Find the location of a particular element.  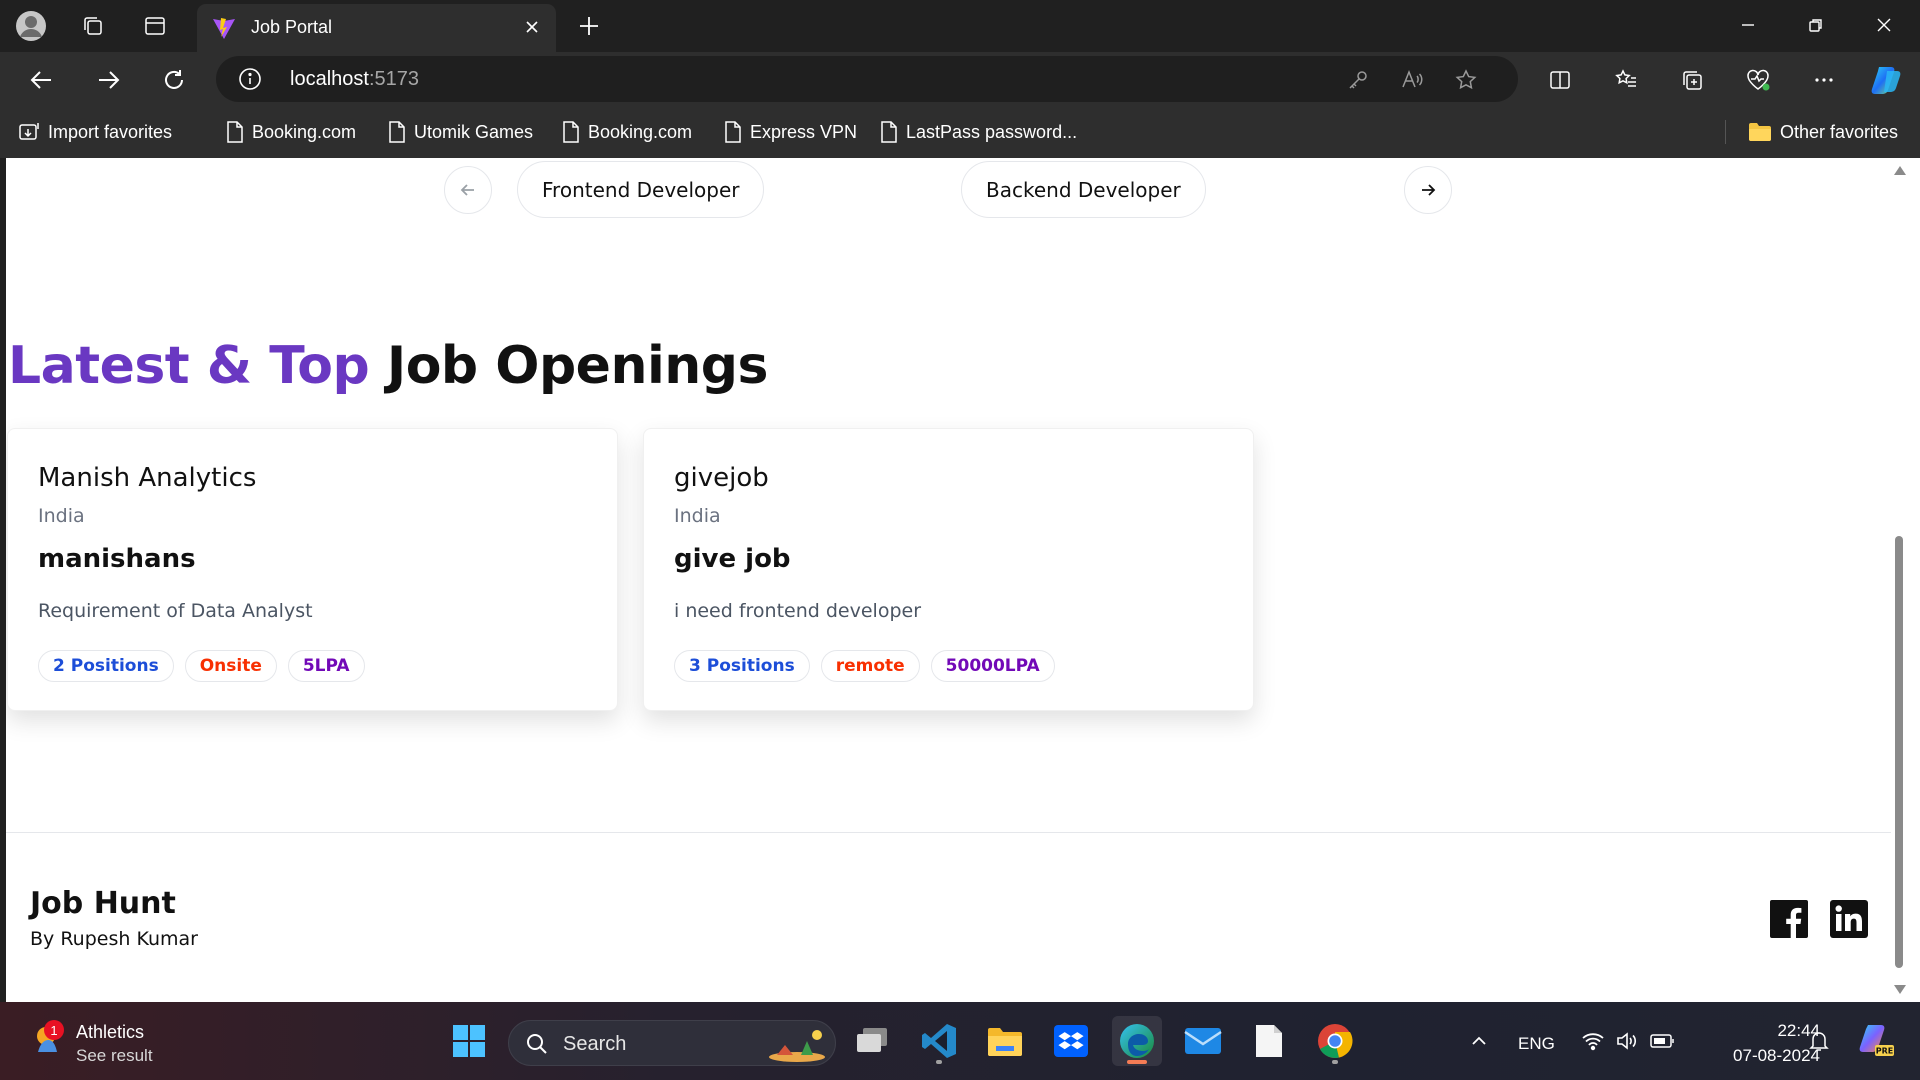

close-tab-icon is located at coordinates (532, 27).